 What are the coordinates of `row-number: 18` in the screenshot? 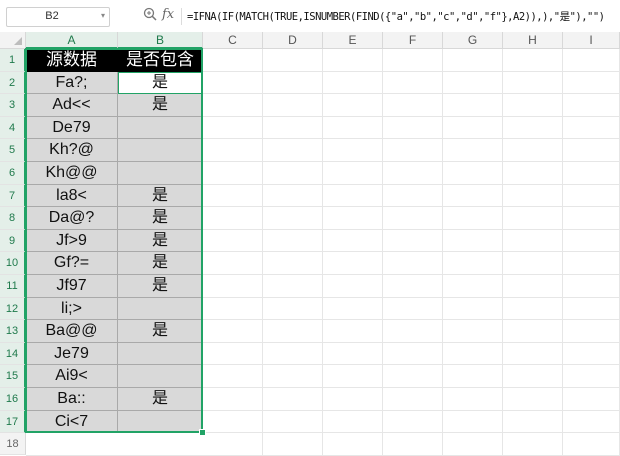 It's located at (12, 444).